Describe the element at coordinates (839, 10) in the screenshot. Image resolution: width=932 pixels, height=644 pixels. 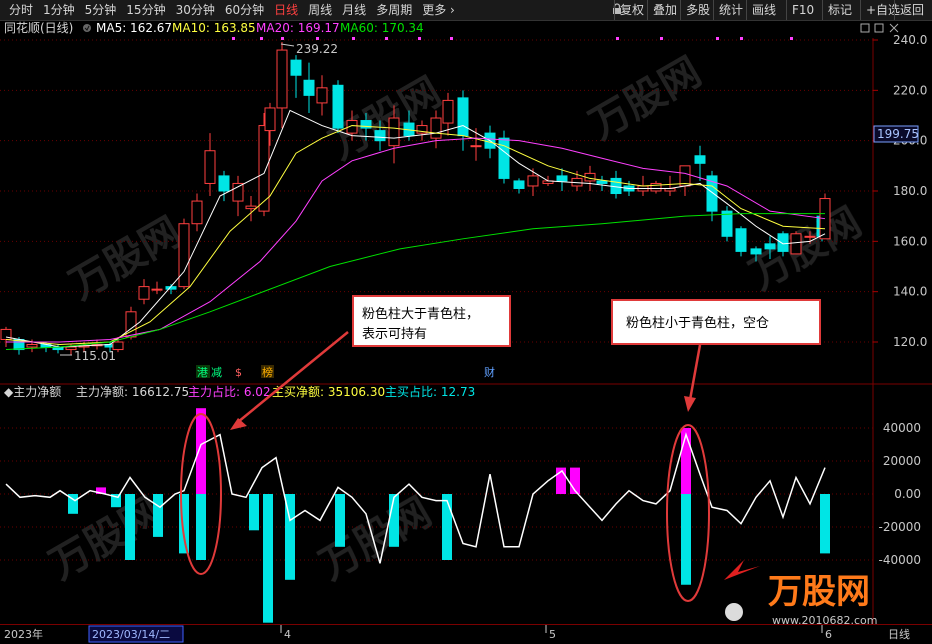
I see `toolbar-button-6: 标记` at that location.